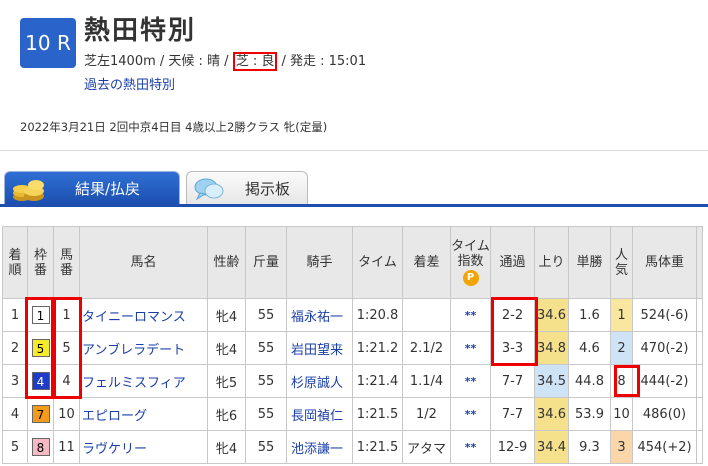  I want to click on horse-name-link: フェルミスフィア, so click(143, 381).